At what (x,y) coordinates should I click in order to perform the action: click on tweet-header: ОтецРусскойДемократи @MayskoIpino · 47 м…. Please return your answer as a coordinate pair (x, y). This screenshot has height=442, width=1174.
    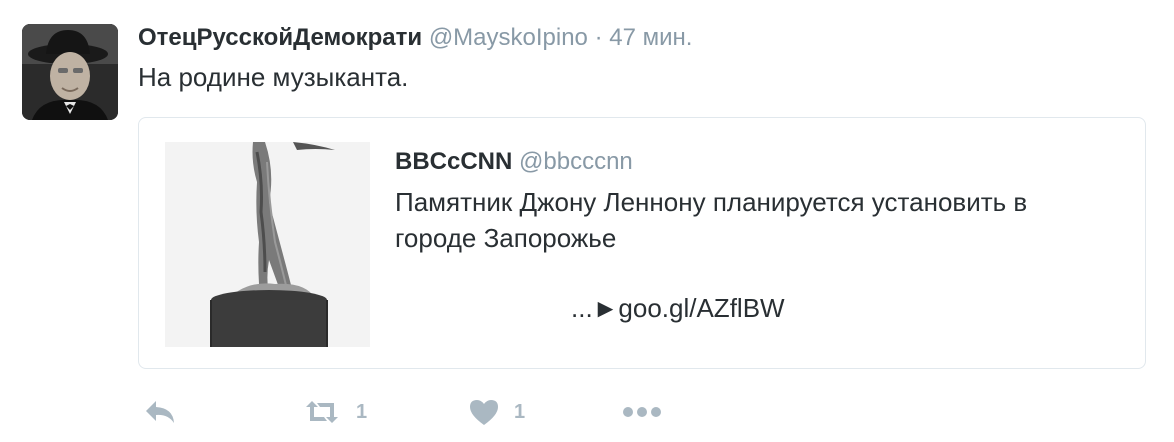
    Looking at the image, I should click on (415, 38).